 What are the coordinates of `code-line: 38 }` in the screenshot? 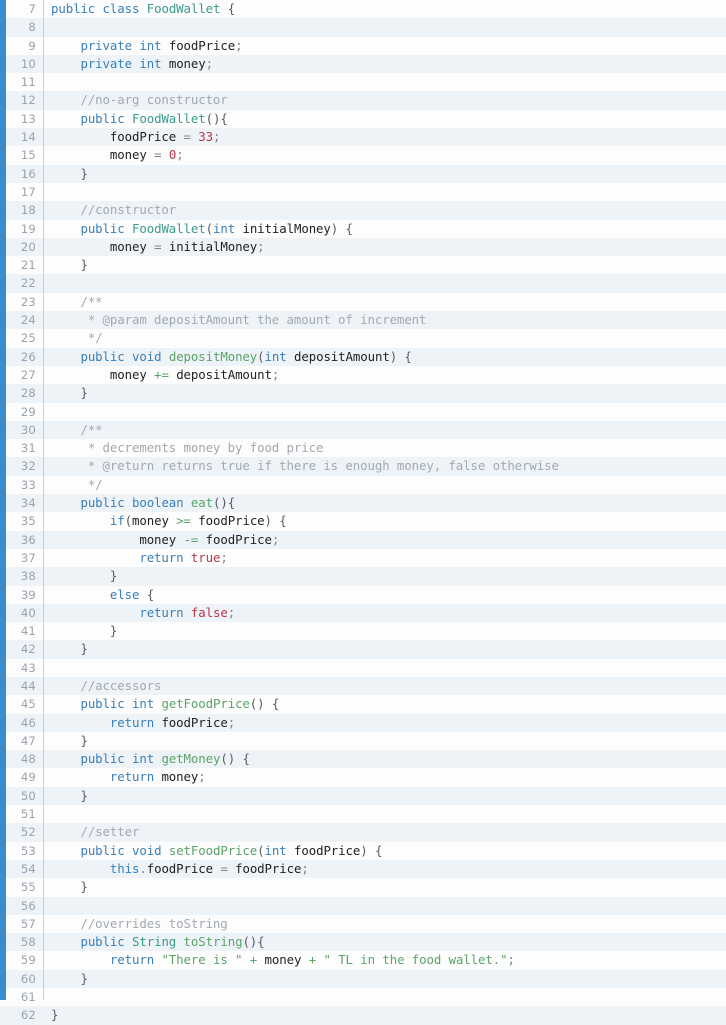 It's located at (363, 576).